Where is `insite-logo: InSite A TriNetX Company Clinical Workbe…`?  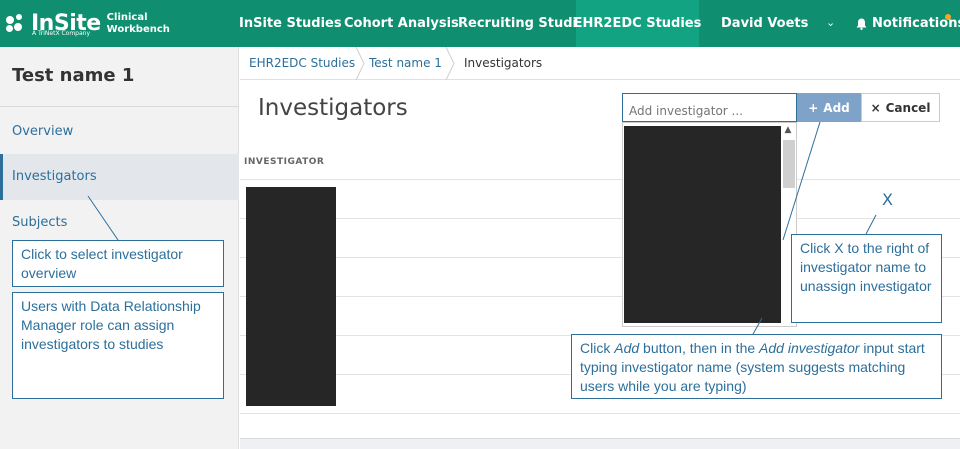 insite-logo: InSite A TriNetX Company Clinical Workbe… is located at coordinates (88, 24).